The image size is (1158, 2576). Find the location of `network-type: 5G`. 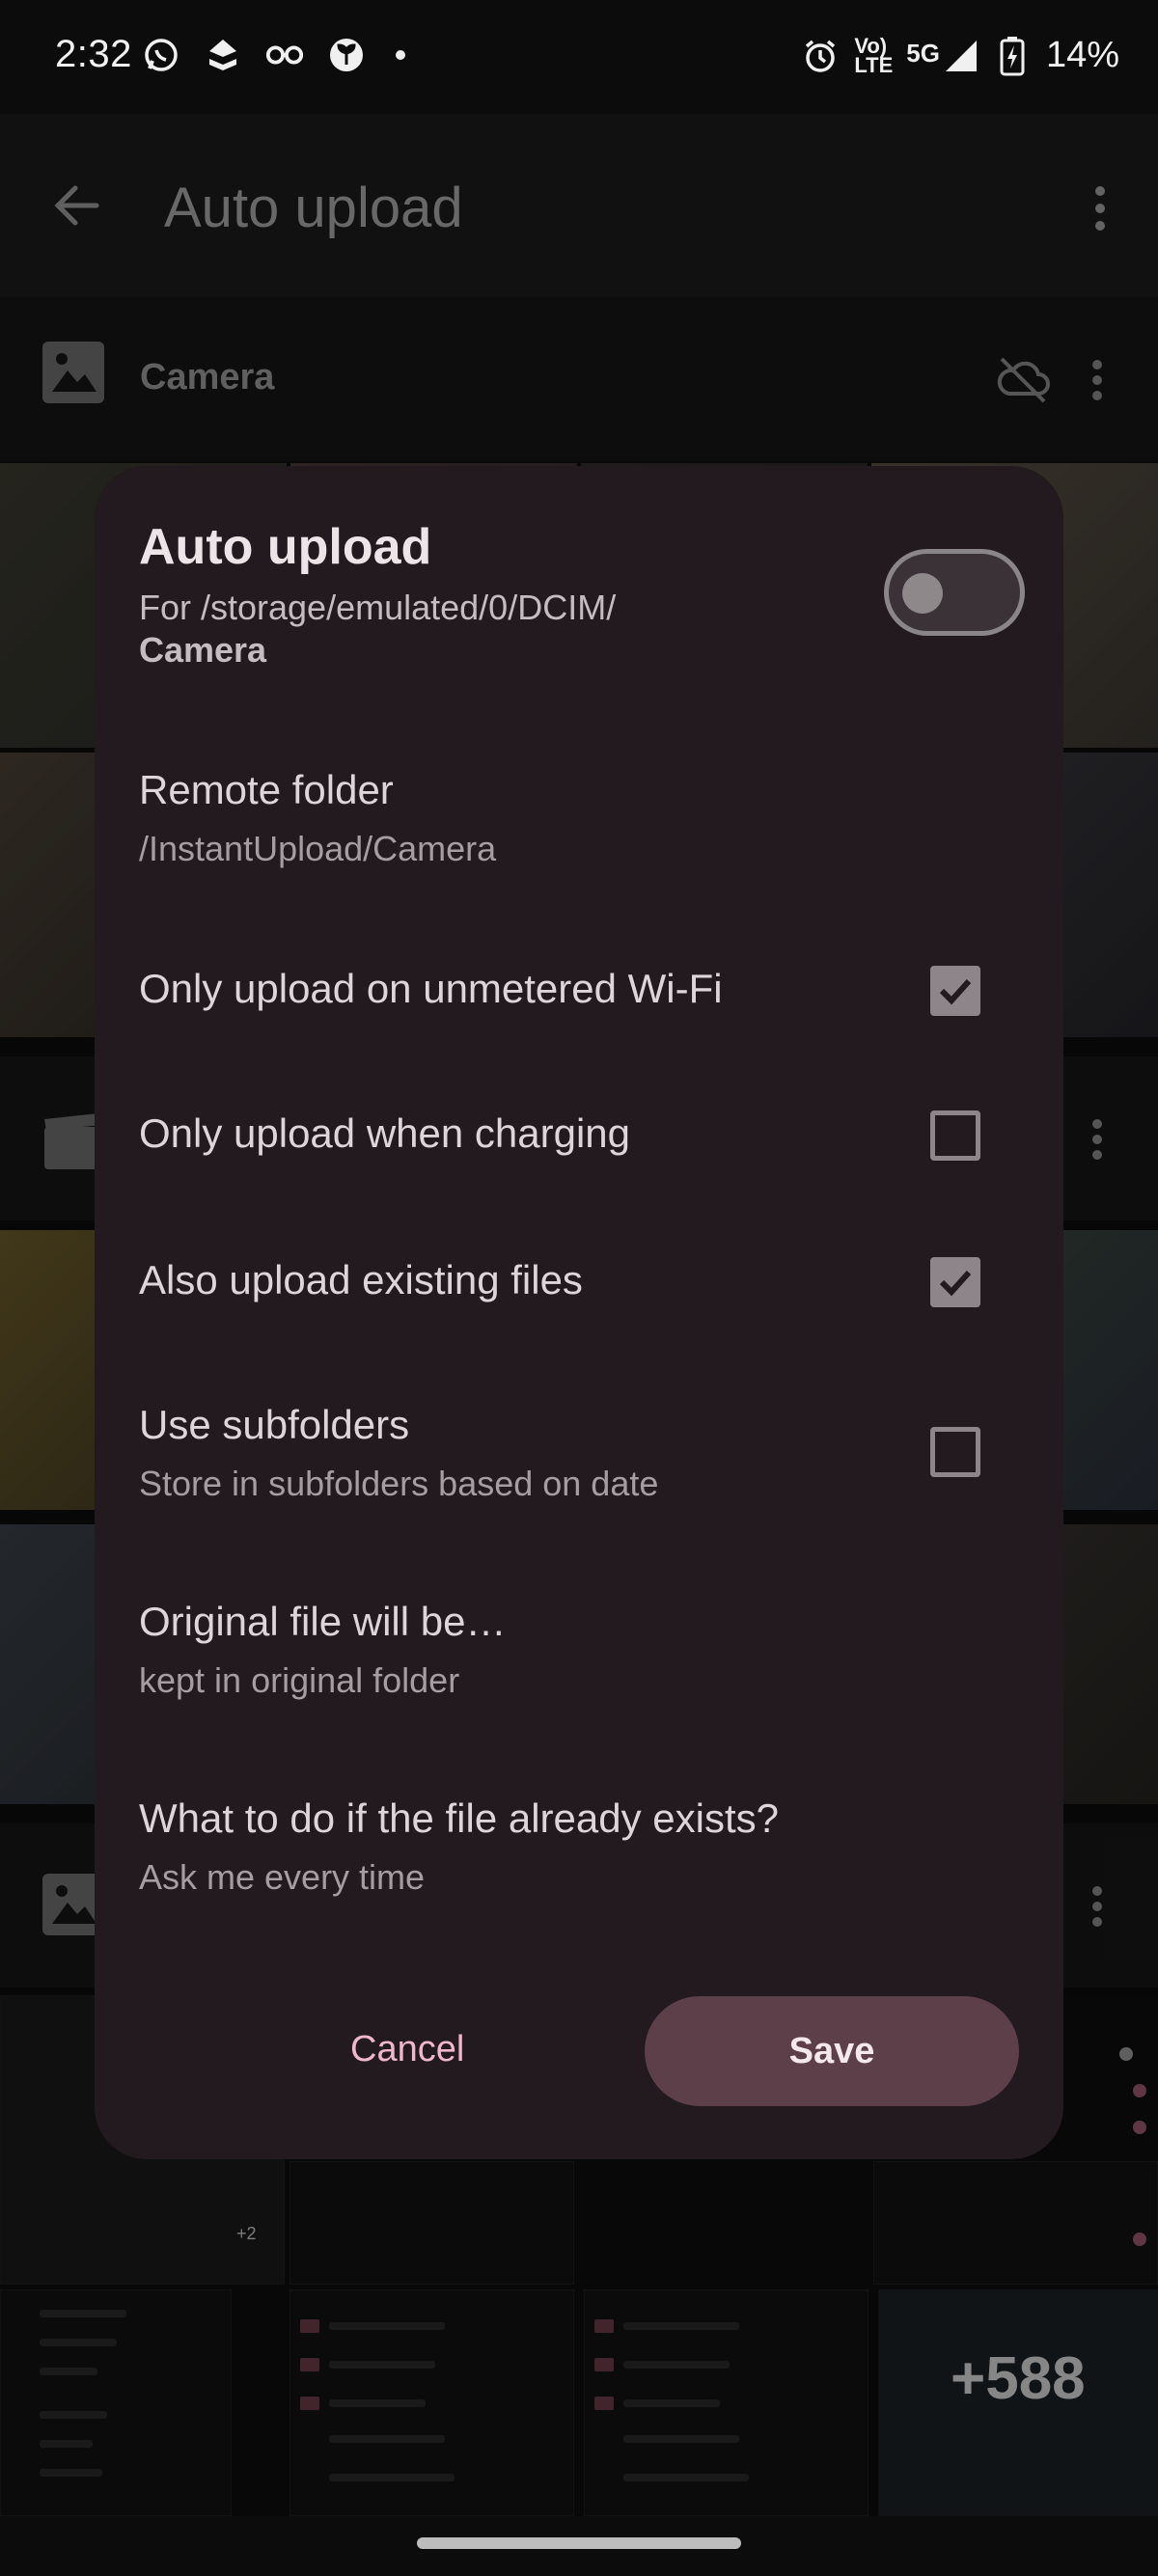

network-type: 5G is located at coordinates (923, 53).